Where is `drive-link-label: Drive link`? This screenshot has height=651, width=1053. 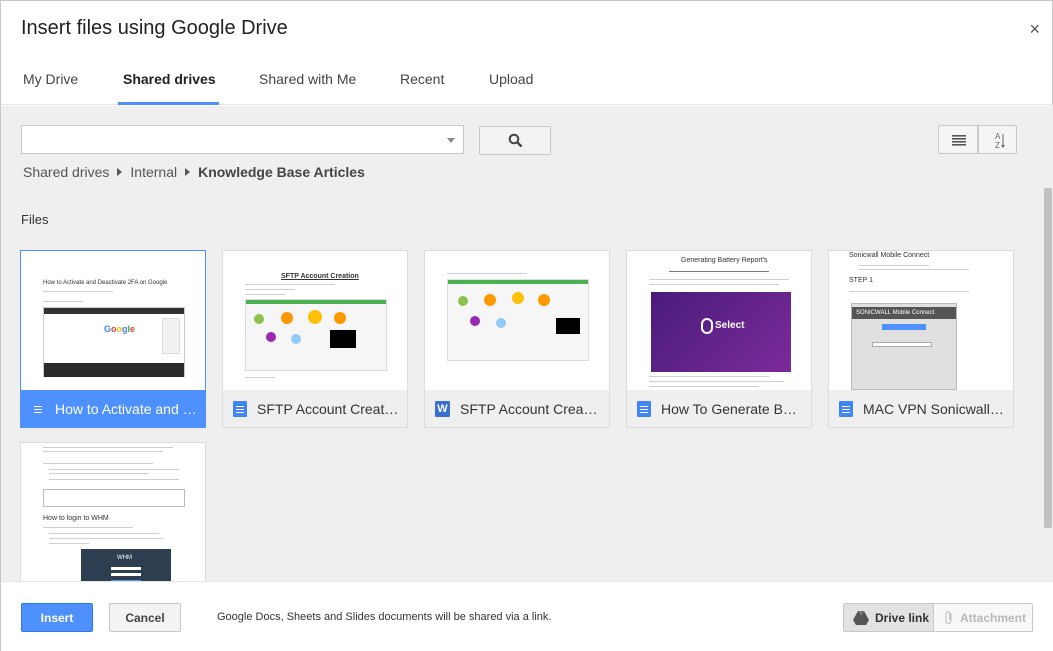 drive-link-label: Drive link is located at coordinates (902, 617).